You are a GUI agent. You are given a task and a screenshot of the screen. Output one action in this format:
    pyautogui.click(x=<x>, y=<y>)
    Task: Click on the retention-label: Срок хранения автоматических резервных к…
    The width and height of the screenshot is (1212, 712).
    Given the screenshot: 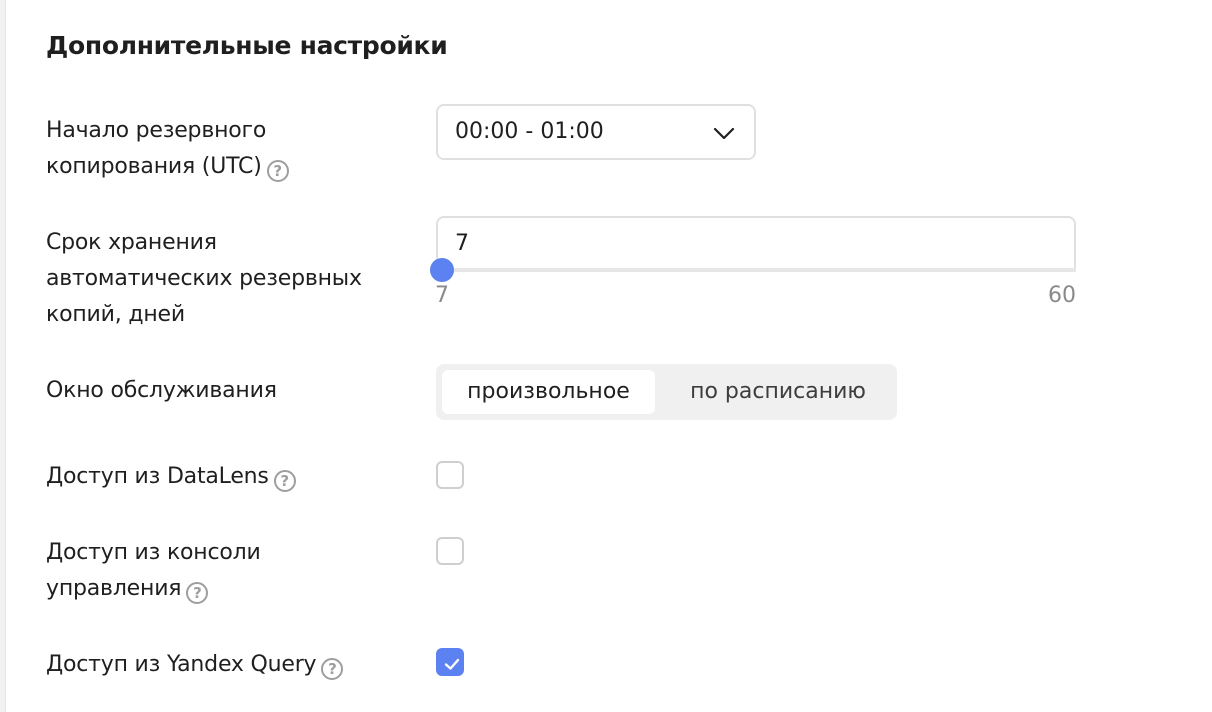 What is the action you would take?
    pyautogui.click(x=221, y=279)
    